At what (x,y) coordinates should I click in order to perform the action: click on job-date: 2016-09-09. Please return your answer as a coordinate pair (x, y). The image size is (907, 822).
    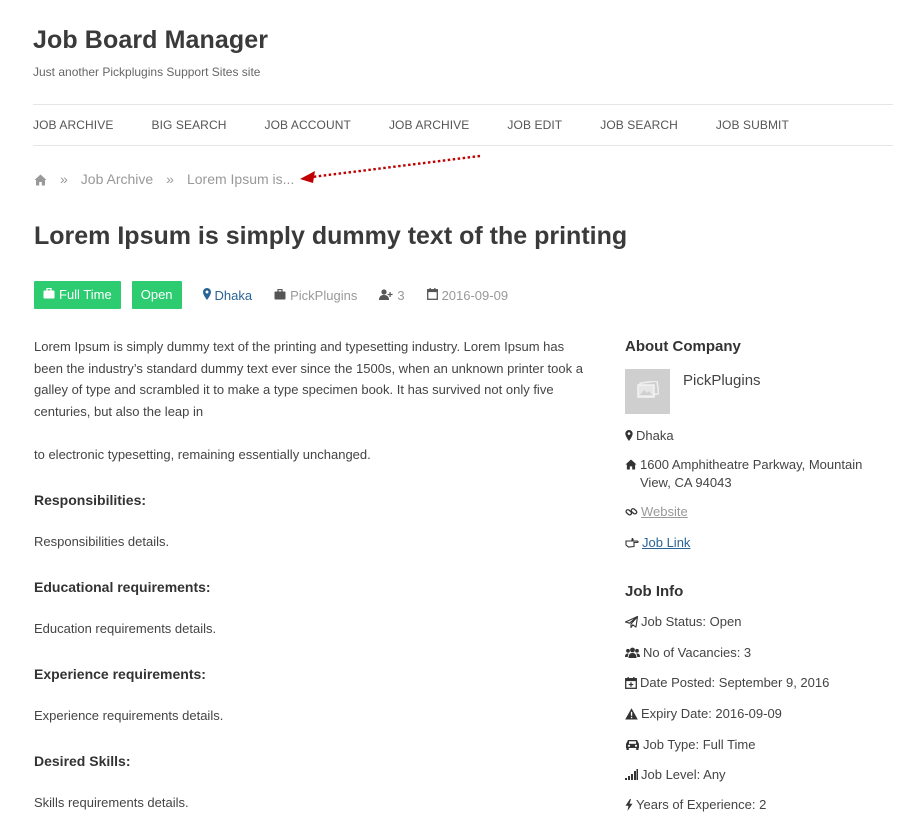
    Looking at the image, I should click on (467, 295).